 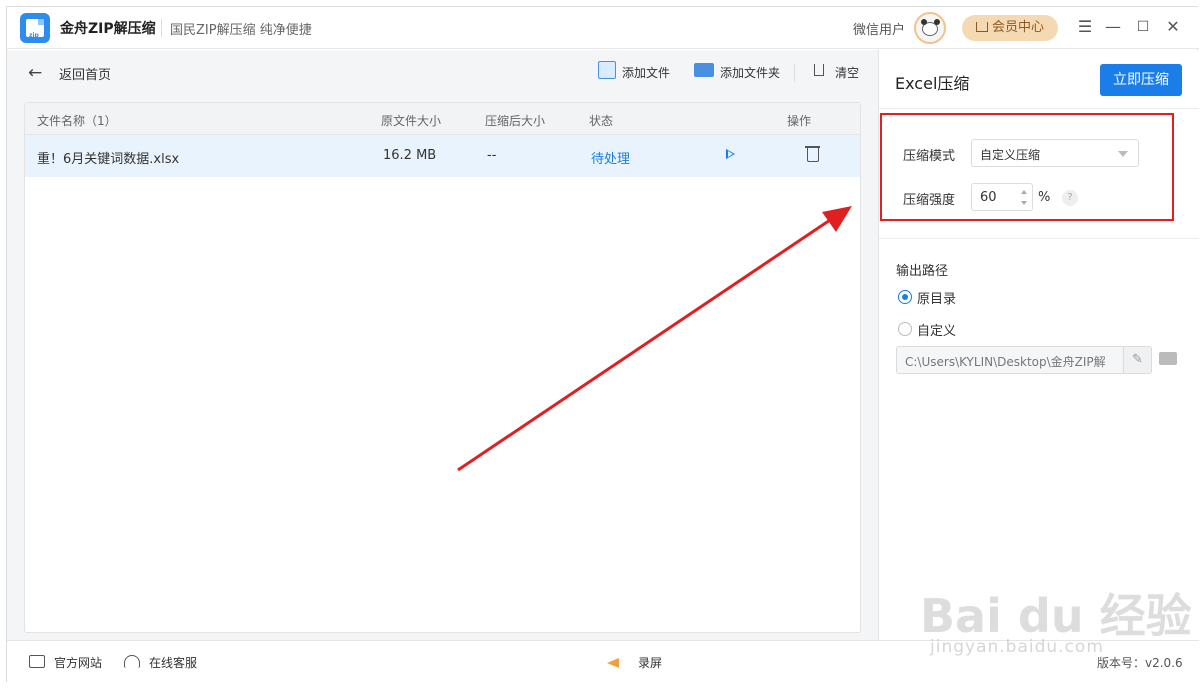 What do you see at coordinates (922, 271) in the screenshot?
I see `output-path-label: 输出路径` at bounding box center [922, 271].